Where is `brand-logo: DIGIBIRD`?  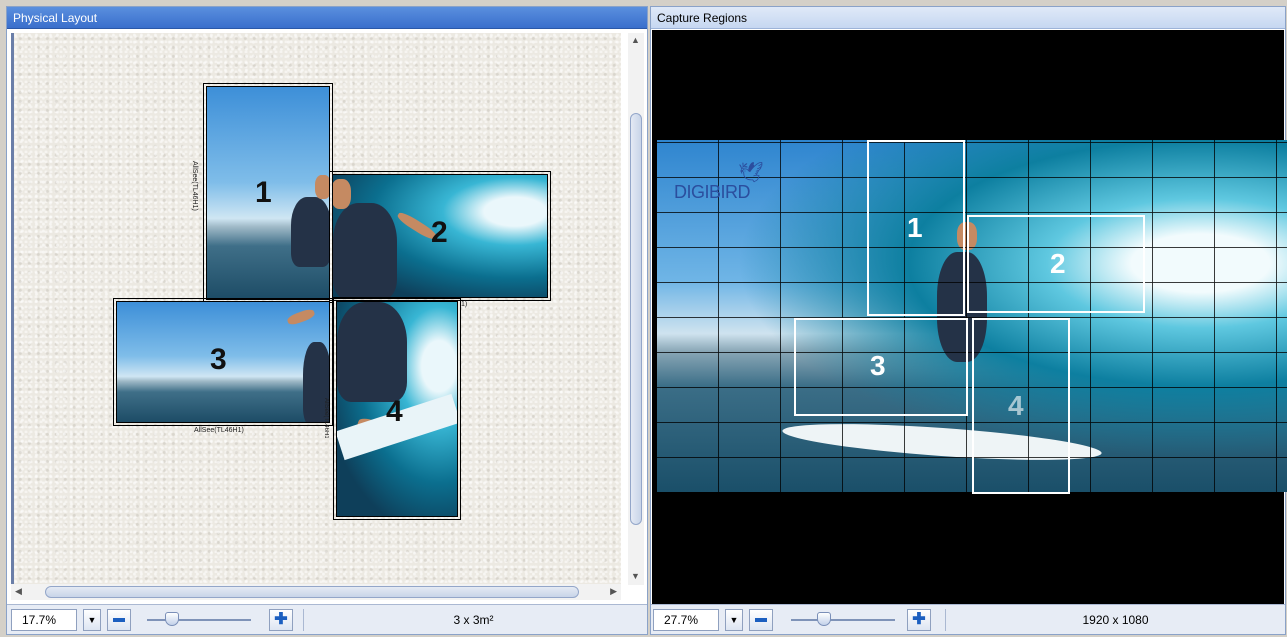 brand-logo: DIGIBIRD is located at coordinates (712, 192).